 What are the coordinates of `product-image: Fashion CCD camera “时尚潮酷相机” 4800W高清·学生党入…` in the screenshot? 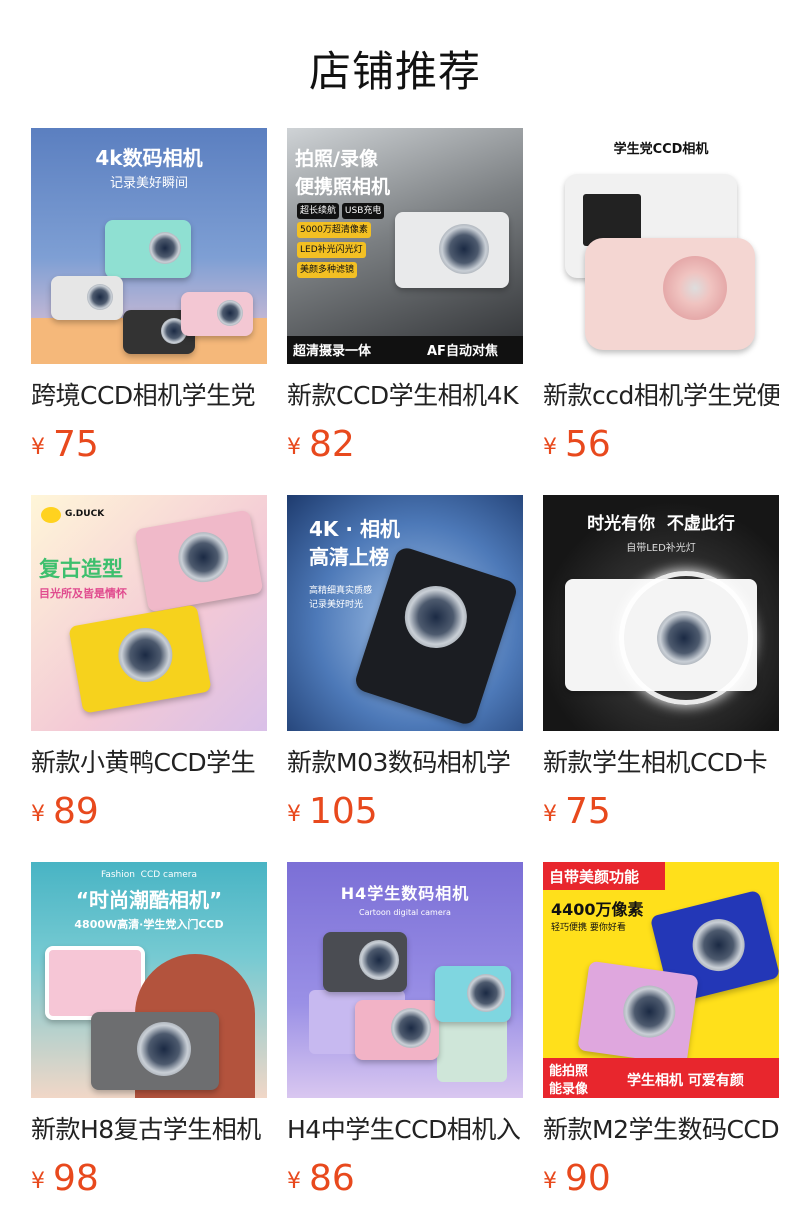 It's located at (149, 980).